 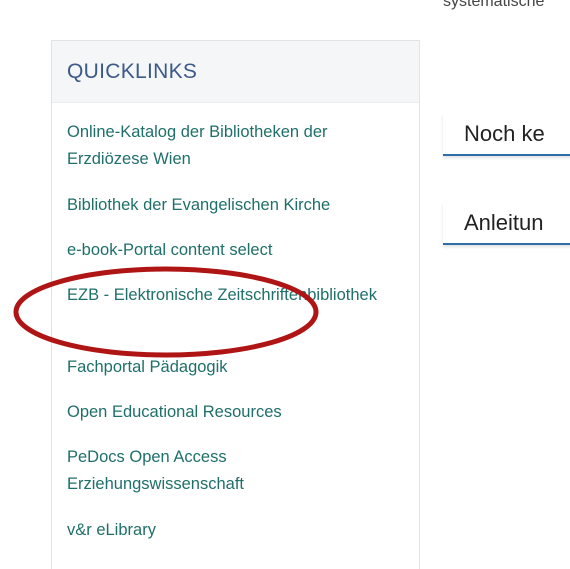 What do you see at coordinates (237, 250) in the screenshot?
I see `quicklink-ebook-portal: e-book-Portal content select` at bounding box center [237, 250].